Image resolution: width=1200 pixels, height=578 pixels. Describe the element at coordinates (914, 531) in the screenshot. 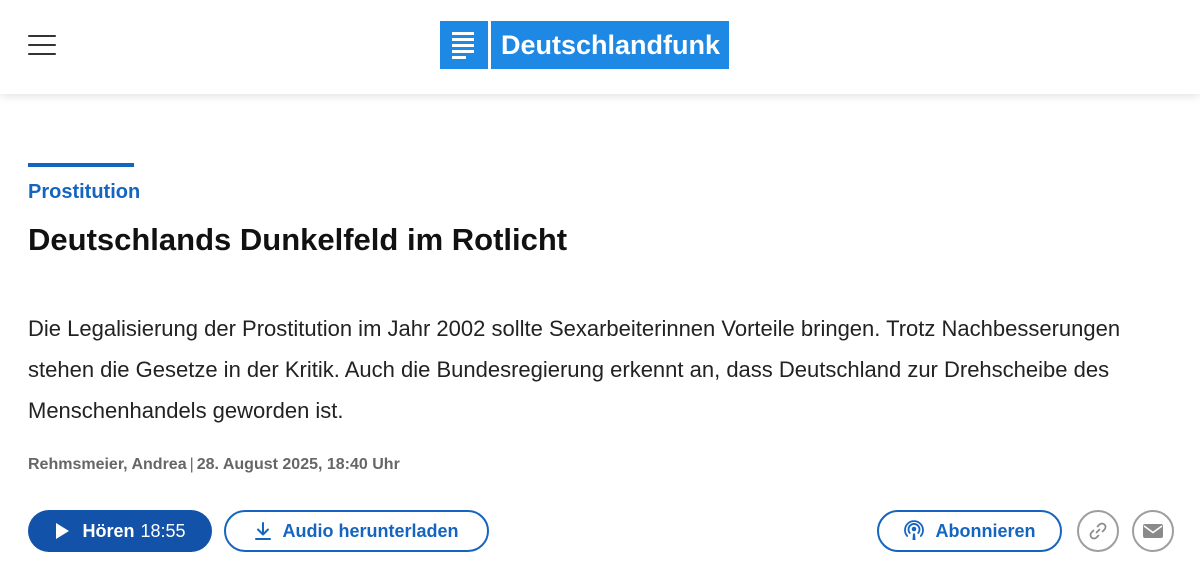

I see `podcast-icon` at that location.